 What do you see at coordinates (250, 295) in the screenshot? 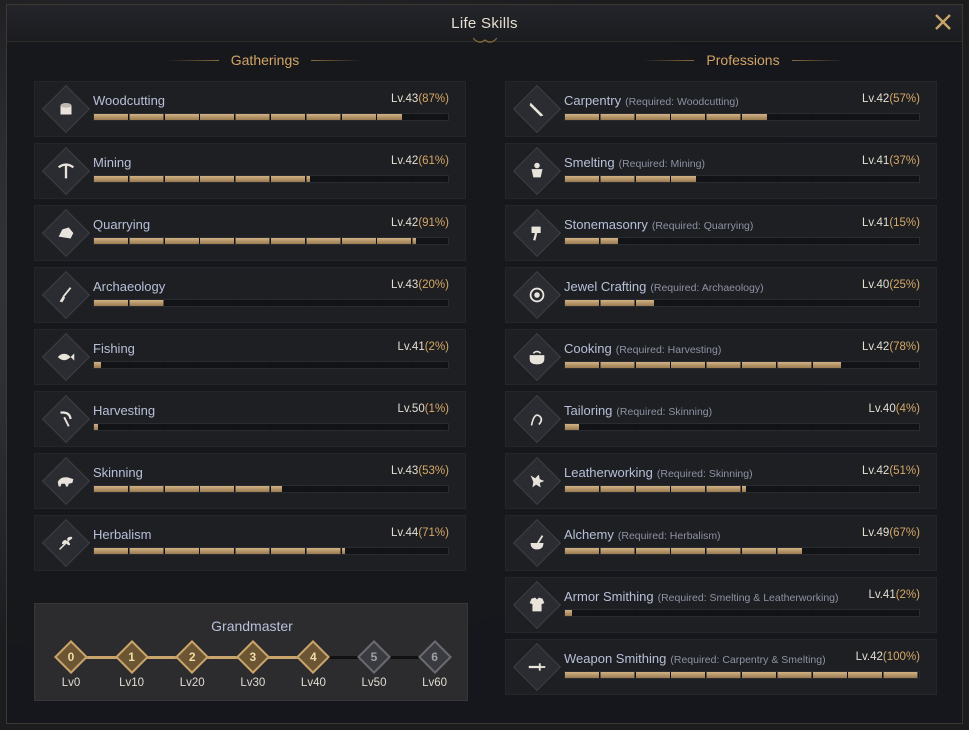
I see `skill-row: Archaeology Lv.43(20%)` at bounding box center [250, 295].